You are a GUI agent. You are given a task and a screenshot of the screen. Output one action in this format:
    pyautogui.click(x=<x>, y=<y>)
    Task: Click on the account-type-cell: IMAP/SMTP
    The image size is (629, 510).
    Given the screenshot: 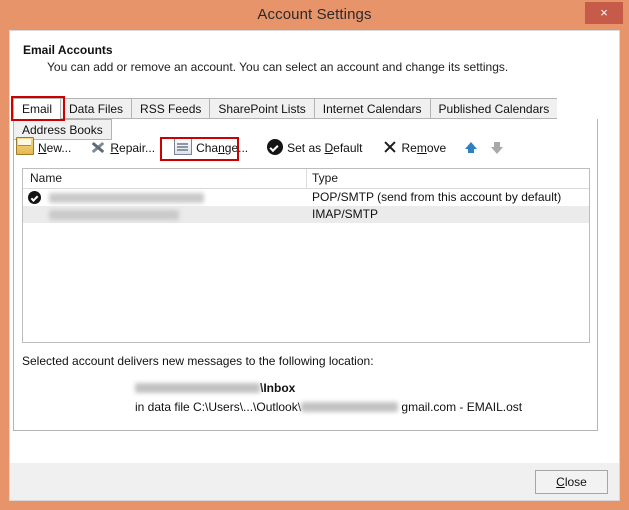 What is the action you would take?
    pyautogui.click(x=345, y=214)
    